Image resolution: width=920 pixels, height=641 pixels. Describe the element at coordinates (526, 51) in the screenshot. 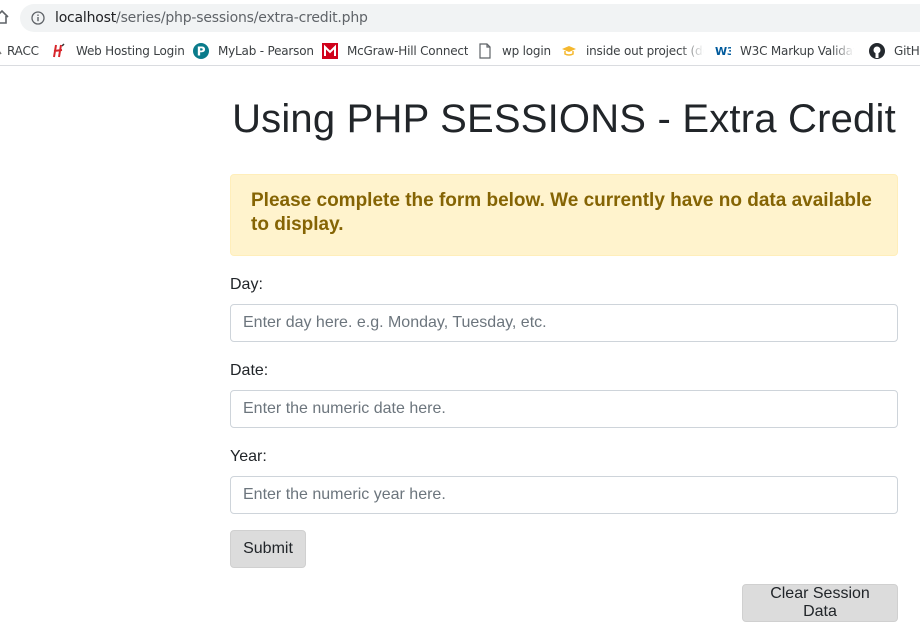

I see `bookmark-label: wp login` at that location.